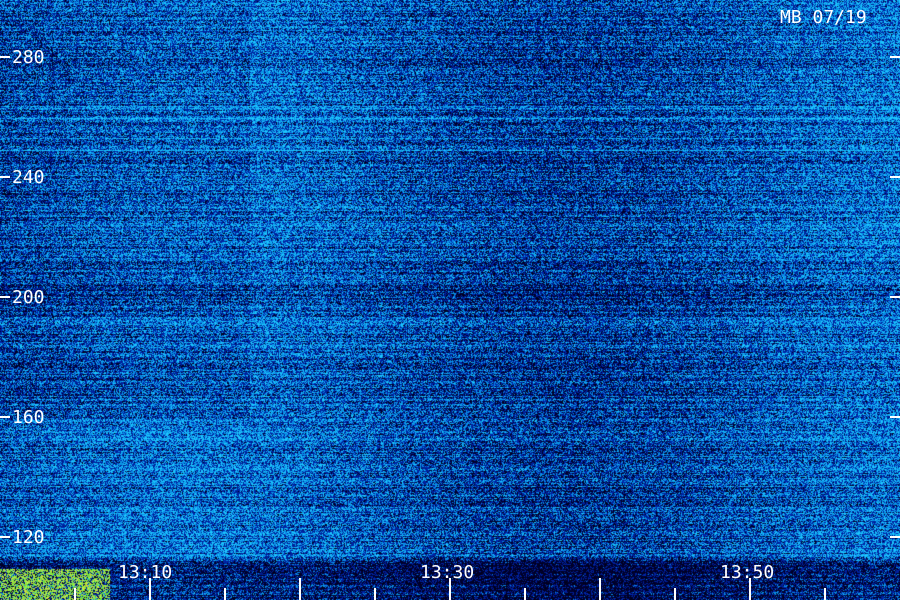  I want to click on y-tick-label: 120, so click(28, 537).